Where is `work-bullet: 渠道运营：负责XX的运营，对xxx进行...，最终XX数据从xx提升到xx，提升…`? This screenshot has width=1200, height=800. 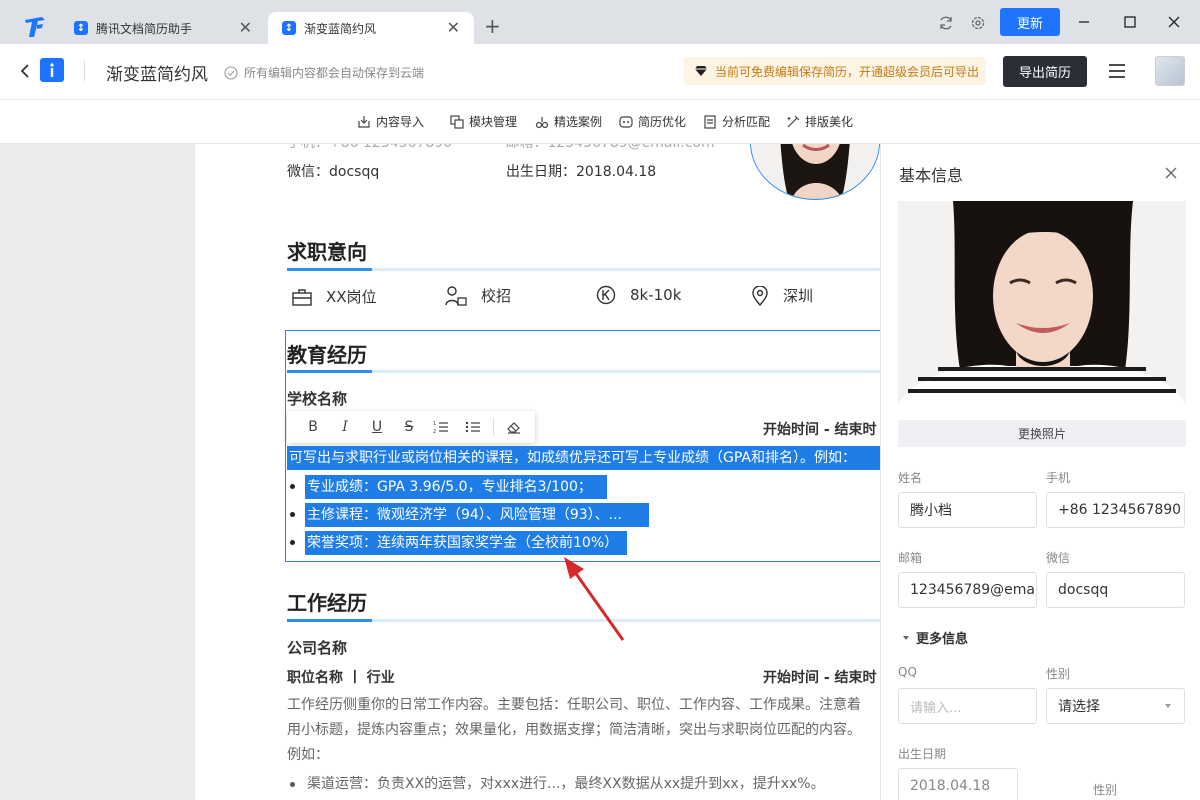
work-bullet: 渠道运营：负责XX的运营，对xxx进行...，最终XX数据从xx提升到xx，提升… is located at coordinates (566, 783).